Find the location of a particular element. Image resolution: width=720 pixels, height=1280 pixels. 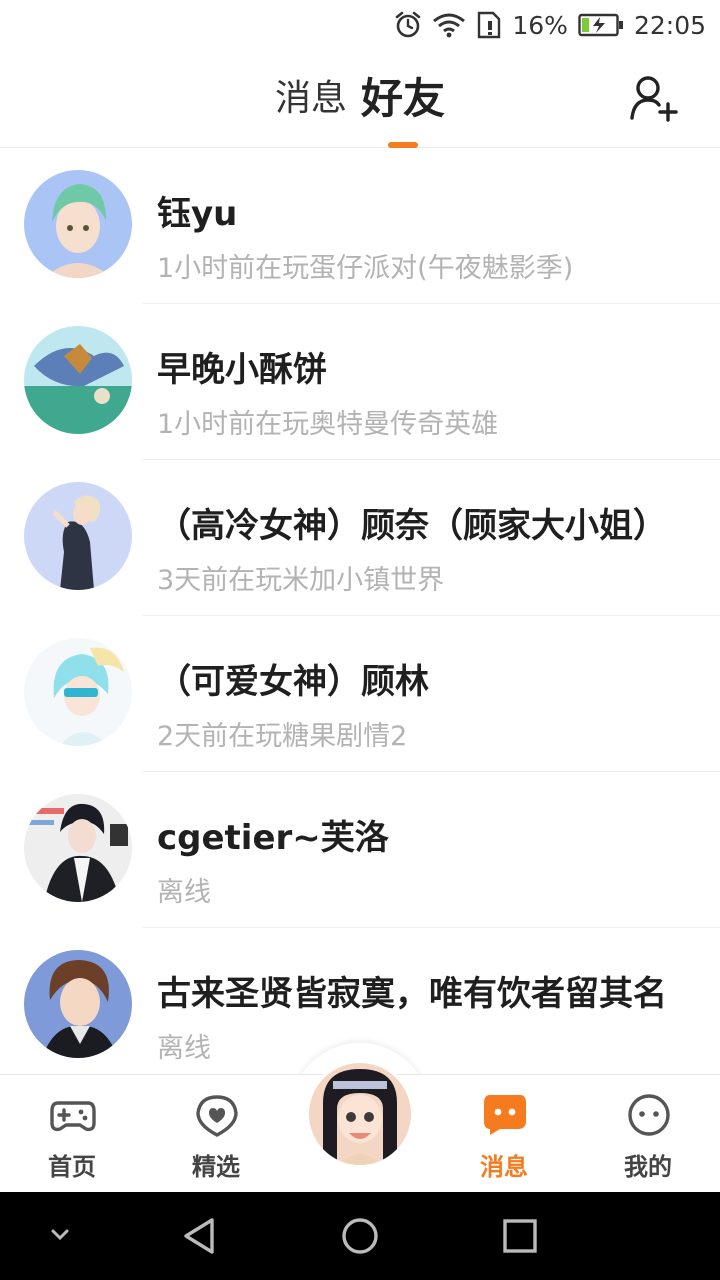

nav-featured: 精选 is located at coordinates (216, 1134).